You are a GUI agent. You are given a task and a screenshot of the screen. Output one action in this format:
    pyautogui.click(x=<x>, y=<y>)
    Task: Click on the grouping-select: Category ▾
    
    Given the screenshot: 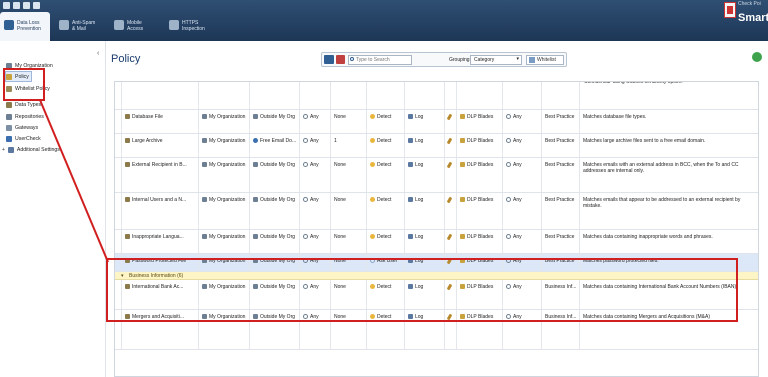 What is the action you would take?
    pyautogui.click(x=496, y=60)
    